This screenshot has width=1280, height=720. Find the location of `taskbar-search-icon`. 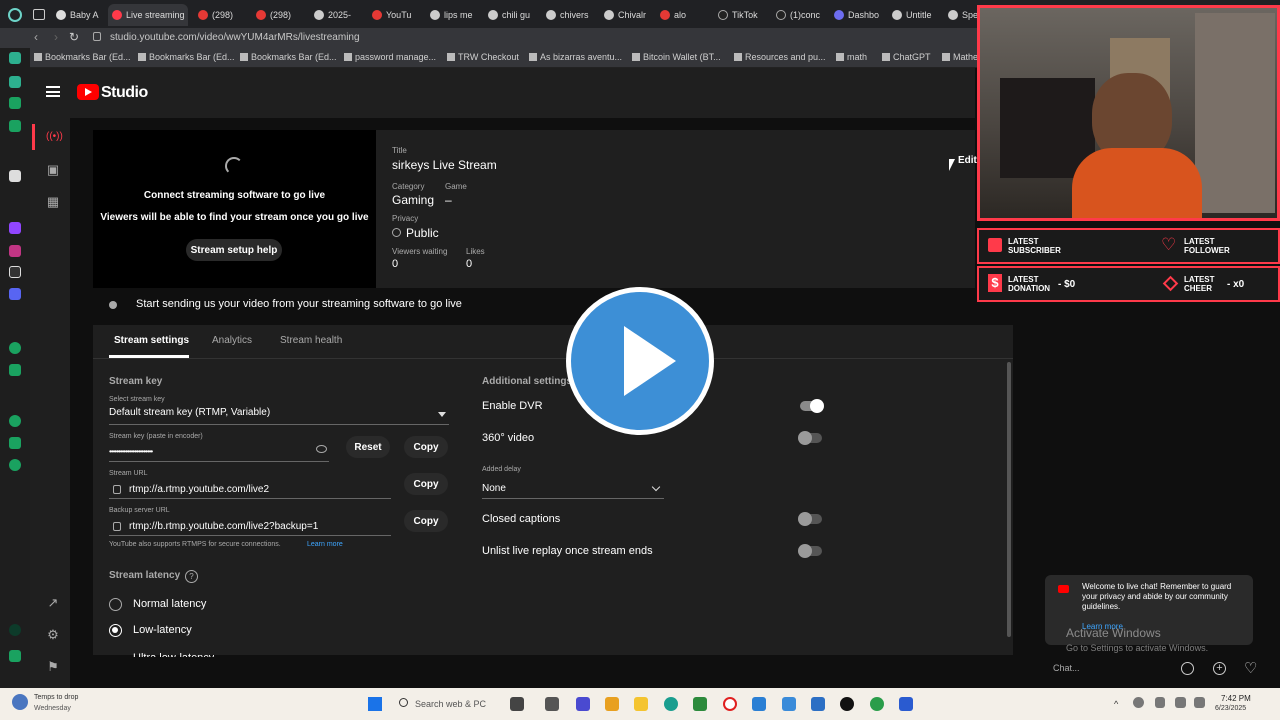

taskbar-search-icon is located at coordinates (403, 702).